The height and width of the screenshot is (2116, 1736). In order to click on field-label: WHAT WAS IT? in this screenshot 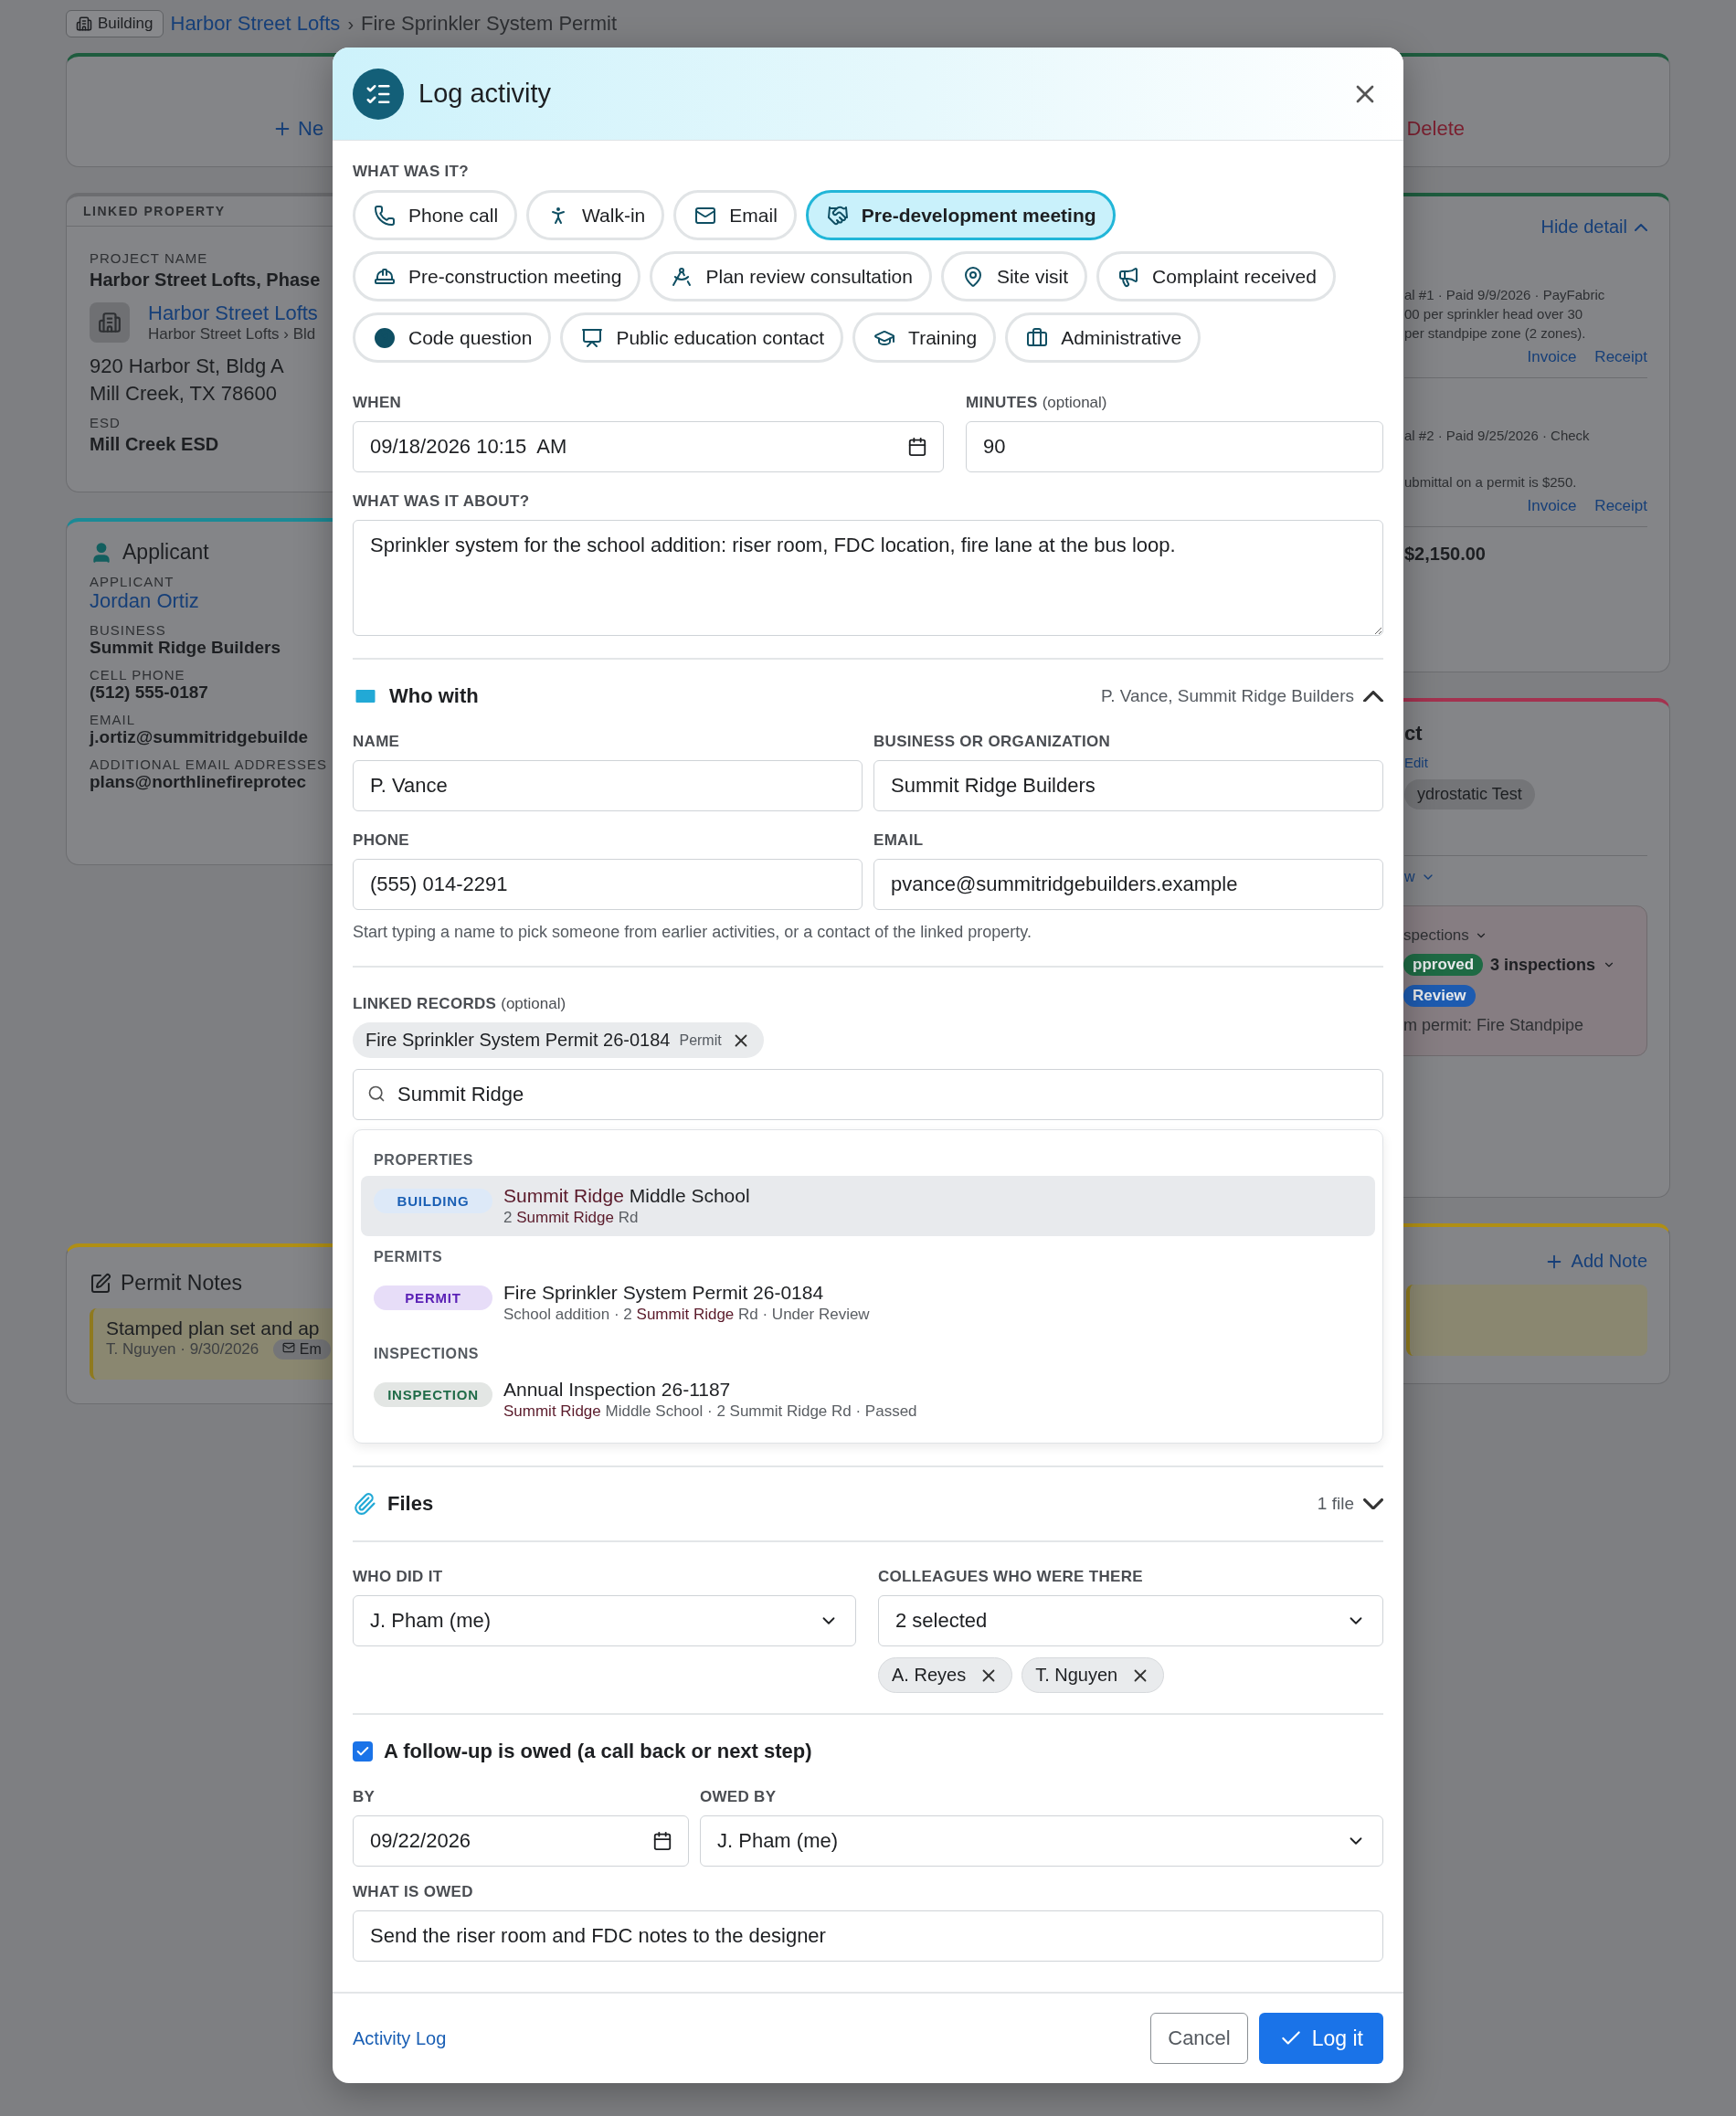, I will do `click(411, 172)`.